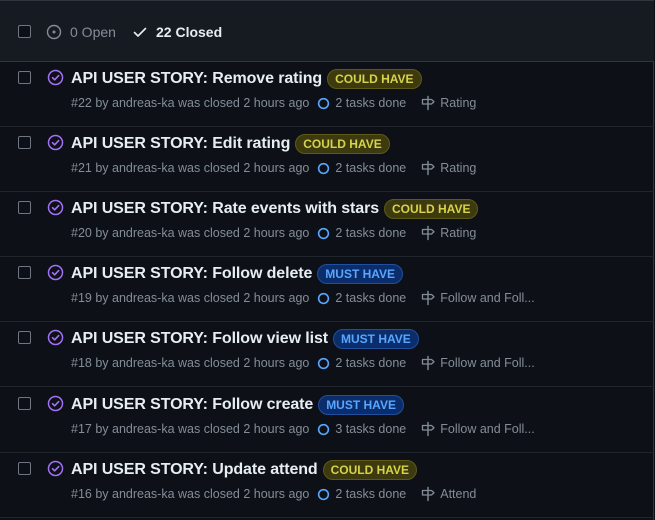  I want to click on check-icon, so click(140, 32).